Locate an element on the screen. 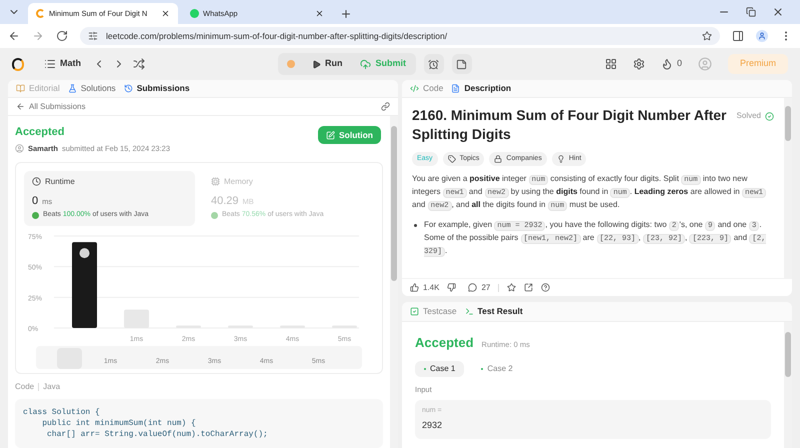 Image resolution: width=800 pixels, height=448 pixels. streak-count: 0 is located at coordinates (679, 63).